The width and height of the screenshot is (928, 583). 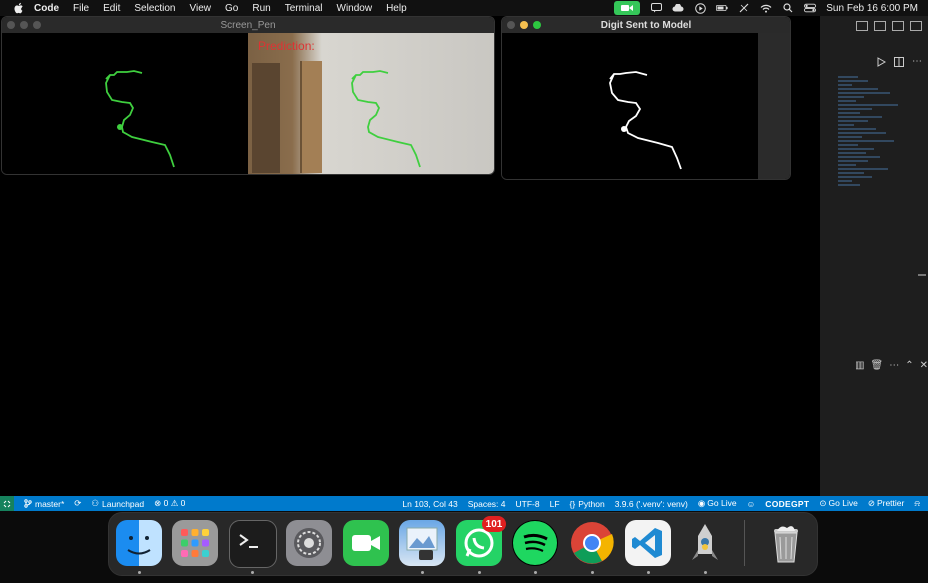 I want to click on vscode-running-dot, so click(x=648, y=572).